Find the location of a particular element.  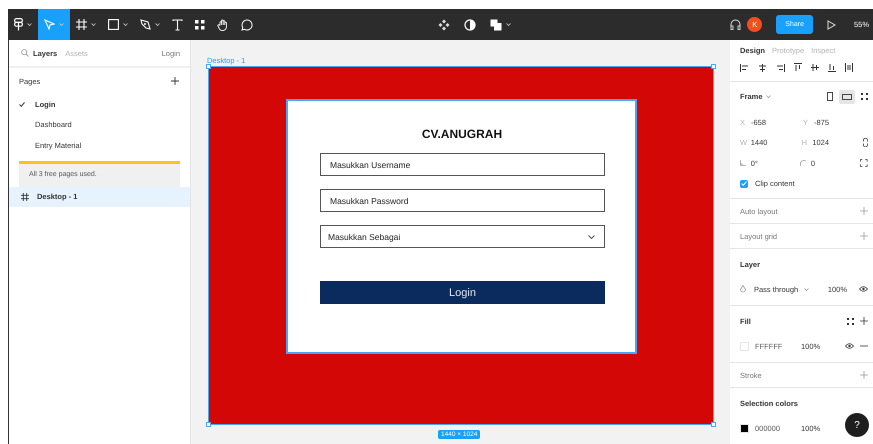

login-button: Login is located at coordinates (462, 292).